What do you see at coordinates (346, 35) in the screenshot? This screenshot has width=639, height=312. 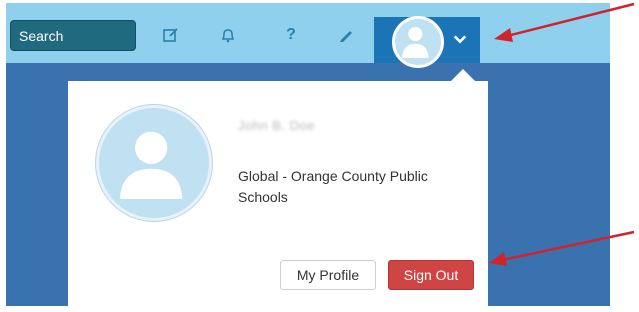 I see `pencil-icon` at bounding box center [346, 35].